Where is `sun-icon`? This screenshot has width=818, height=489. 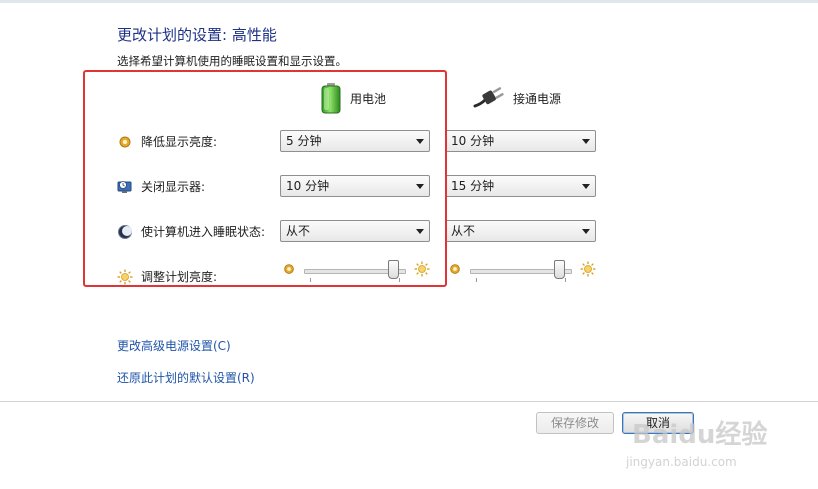 sun-icon is located at coordinates (125, 276).